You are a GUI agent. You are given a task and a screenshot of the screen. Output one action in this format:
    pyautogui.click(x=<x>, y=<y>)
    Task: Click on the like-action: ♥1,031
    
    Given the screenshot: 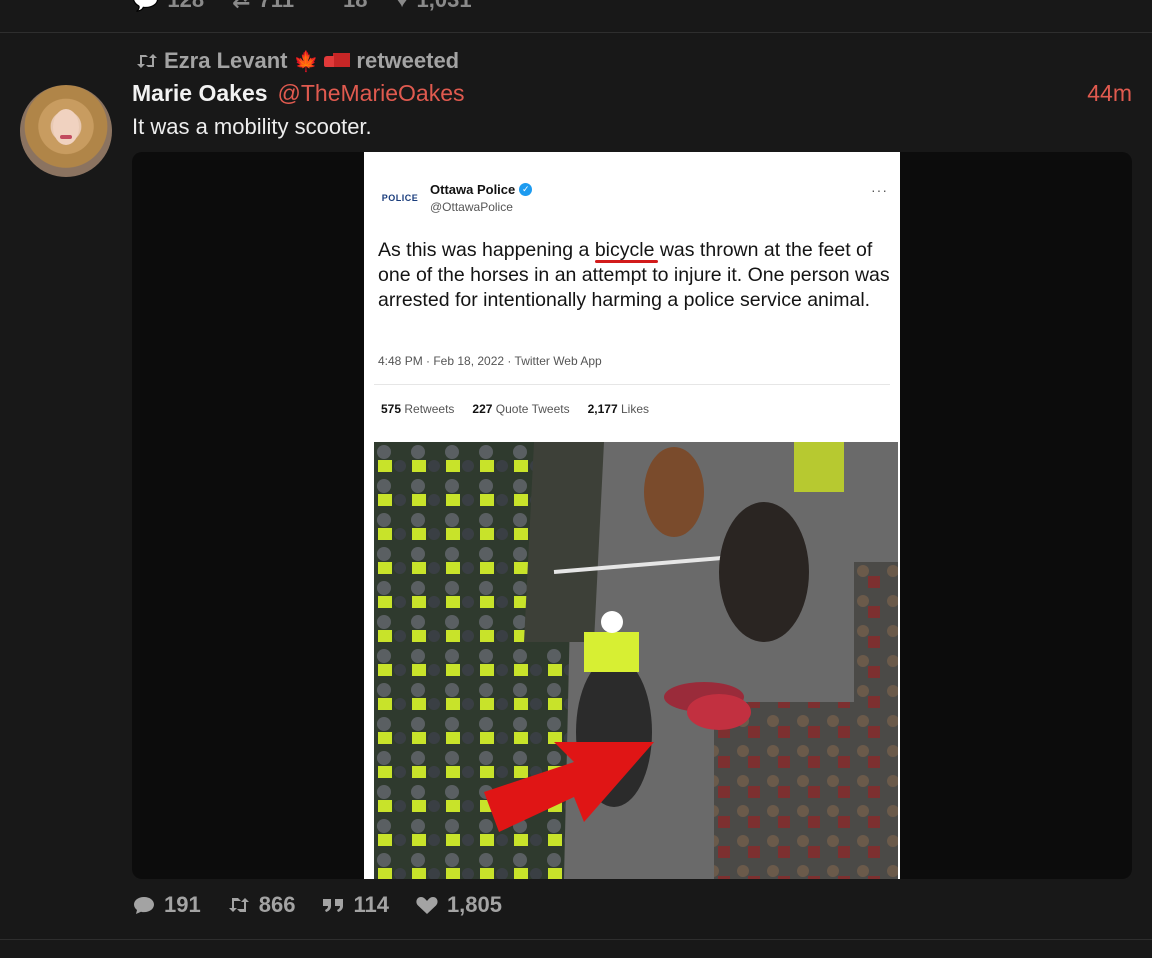 What is the action you would take?
    pyautogui.click(x=433, y=7)
    